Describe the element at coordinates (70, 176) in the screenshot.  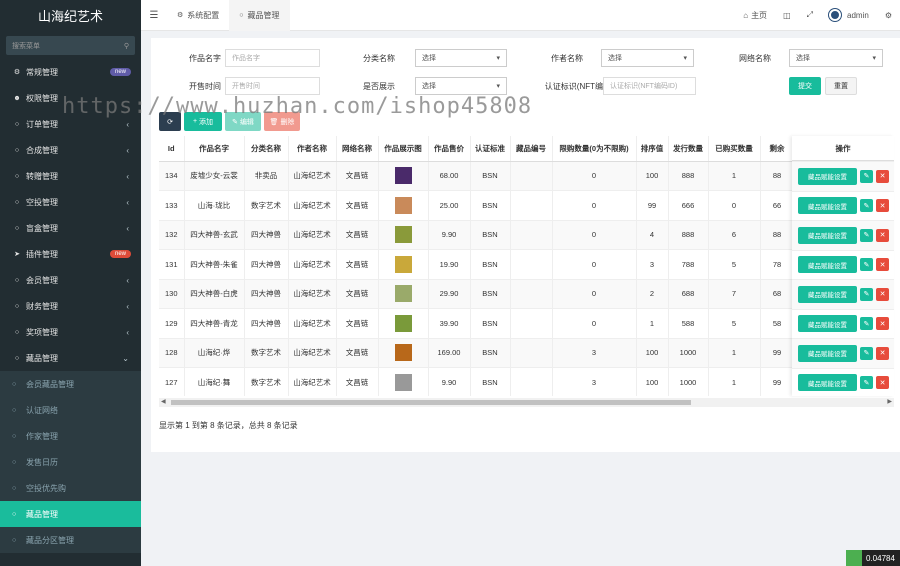
I see `sidebar-item-4: ○ 转赠管理 ‹` at that location.